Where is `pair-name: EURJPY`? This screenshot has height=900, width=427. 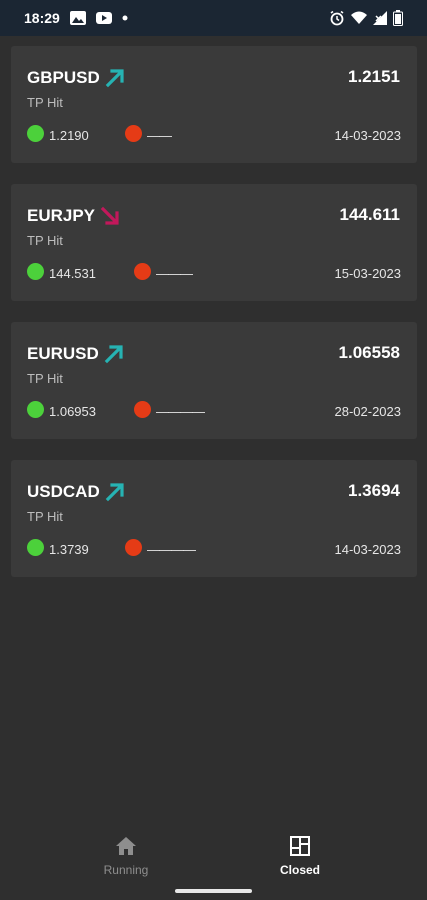
pair-name: EURJPY is located at coordinates (61, 215).